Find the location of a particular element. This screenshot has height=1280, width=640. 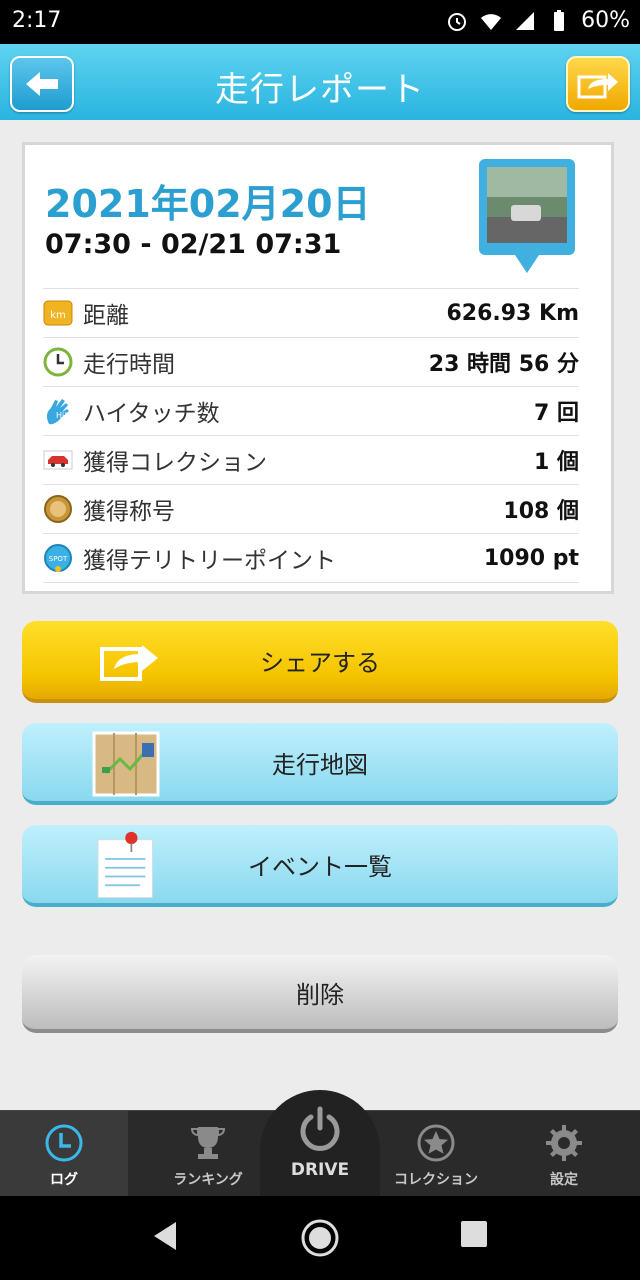

stat-label: ハイタッチ数 is located at coordinates (151, 414).